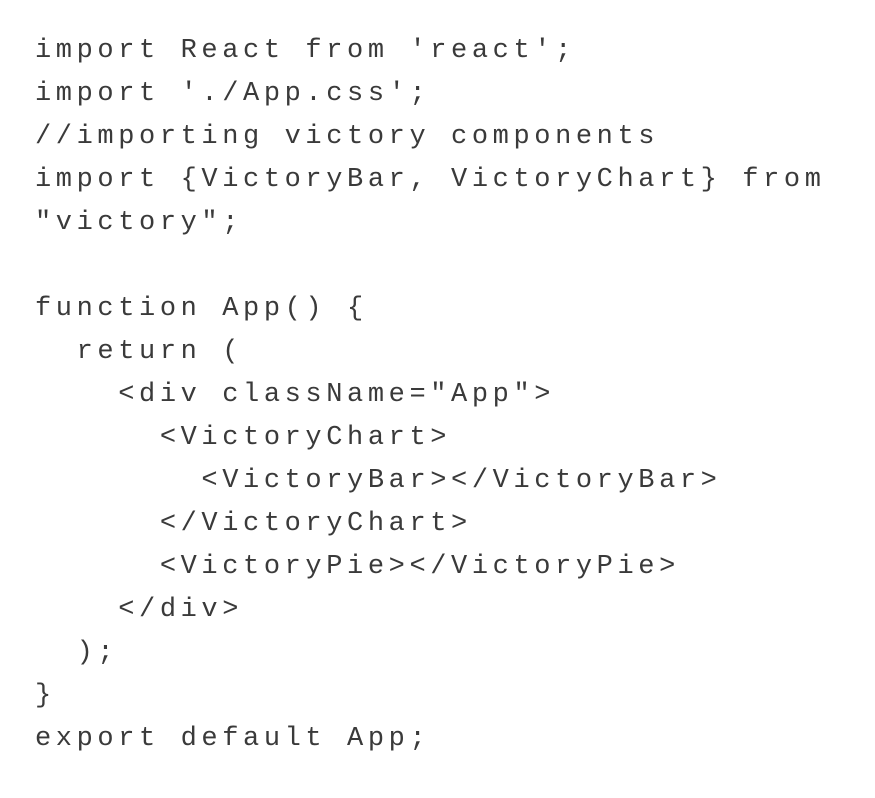  What do you see at coordinates (243, 438) in the screenshot?
I see `code-line-victorychart-open: <VictoryChart>` at bounding box center [243, 438].